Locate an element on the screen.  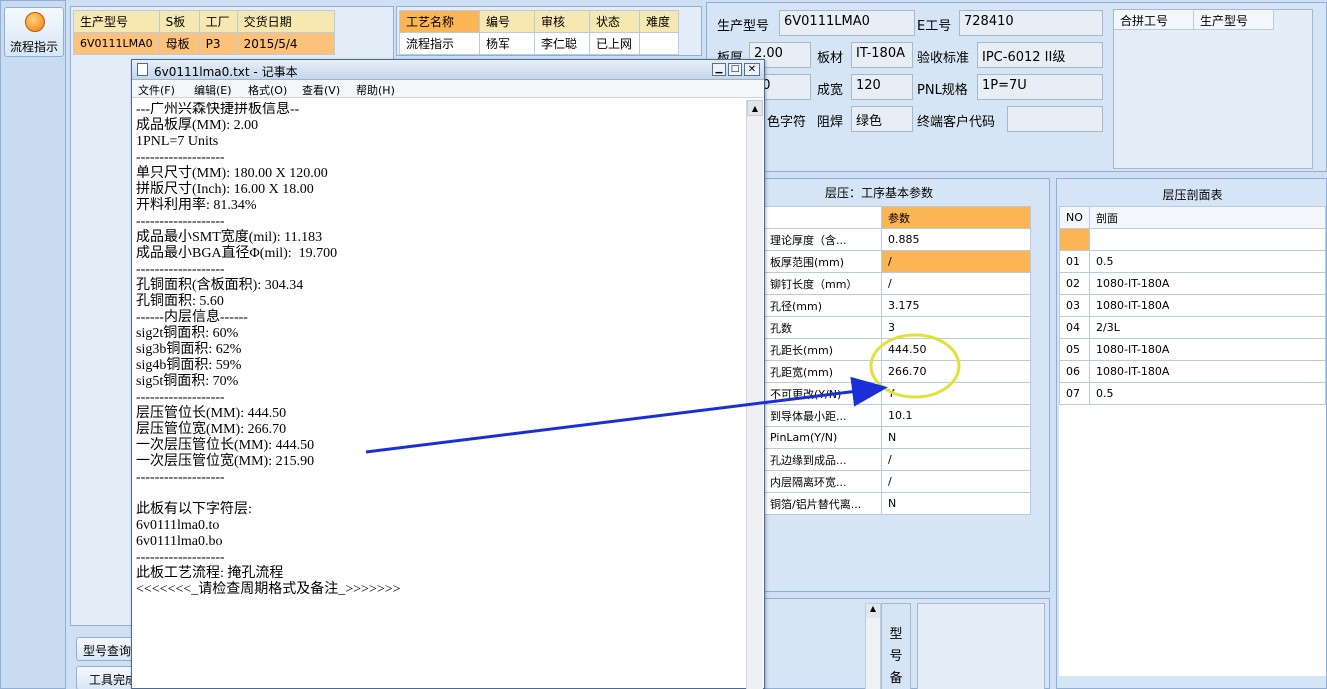
col-header-number: 编号 is located at coordinates (507, 21).